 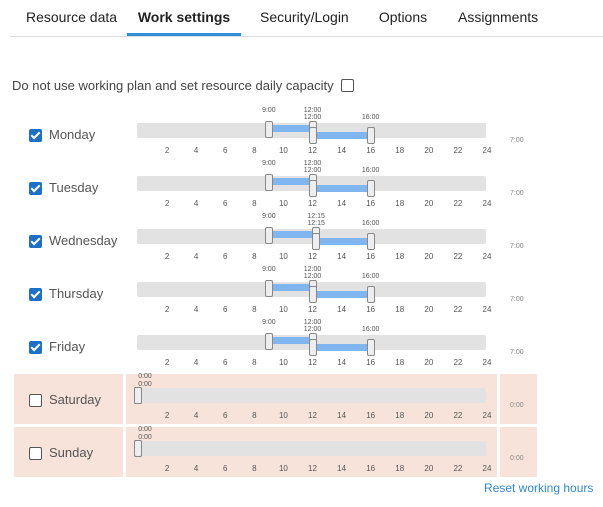 I want to click on tab-security-login: Security/Login, so click(x=304, y=17).